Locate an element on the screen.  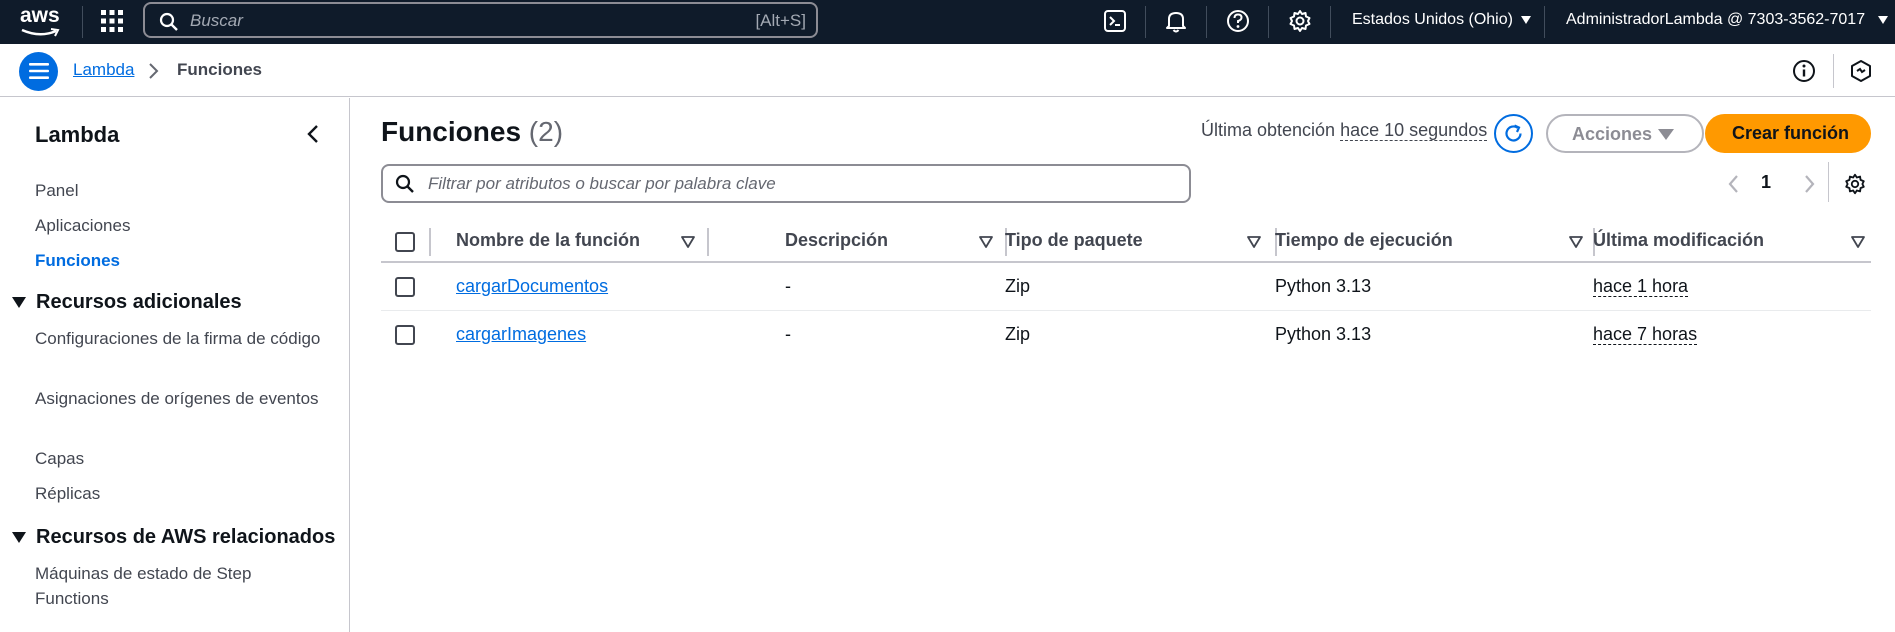
sidebar-section-additional-resources: Recursos adicionales is located at coordinates (127, 302).